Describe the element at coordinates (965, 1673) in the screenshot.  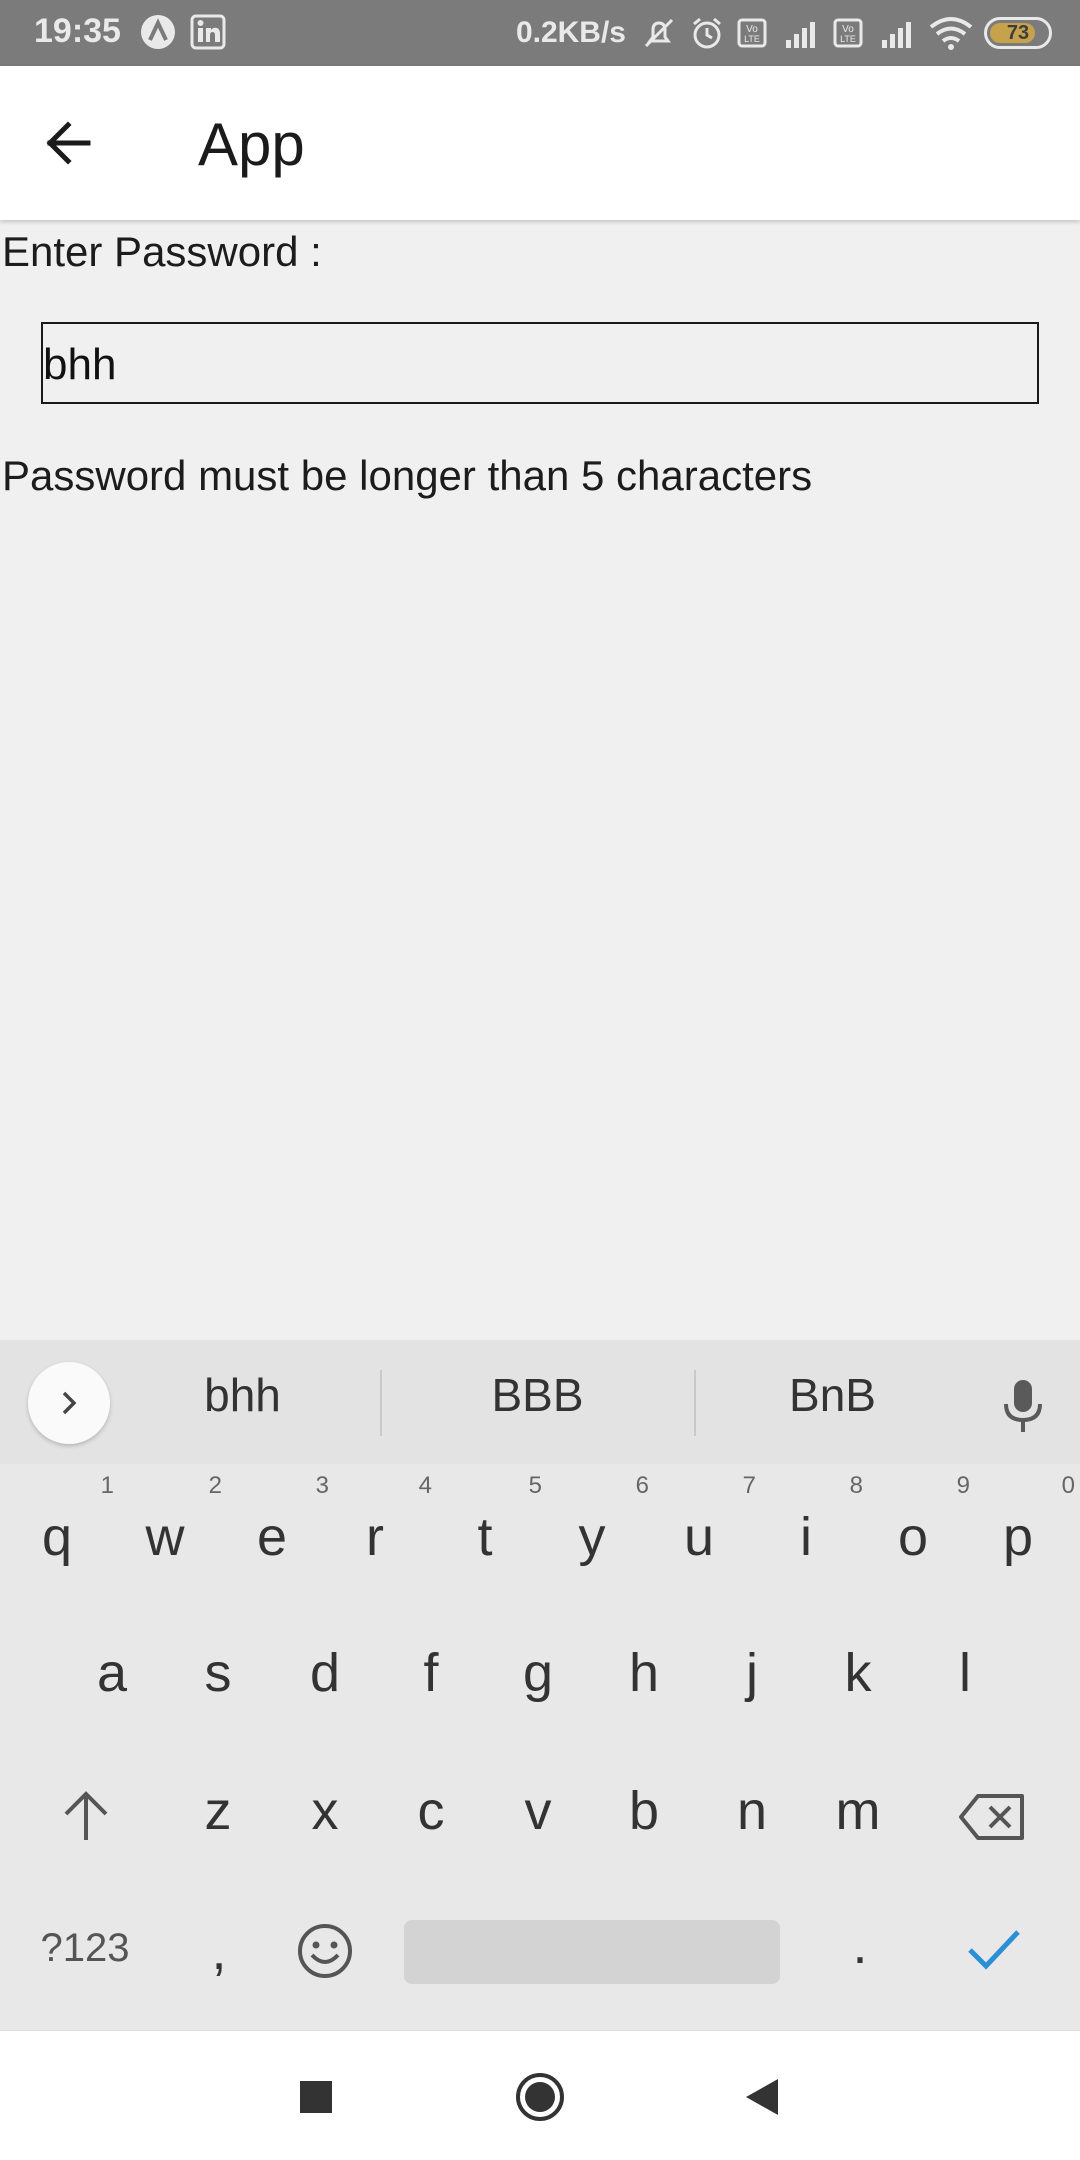
I see `key-l: l` at that location.